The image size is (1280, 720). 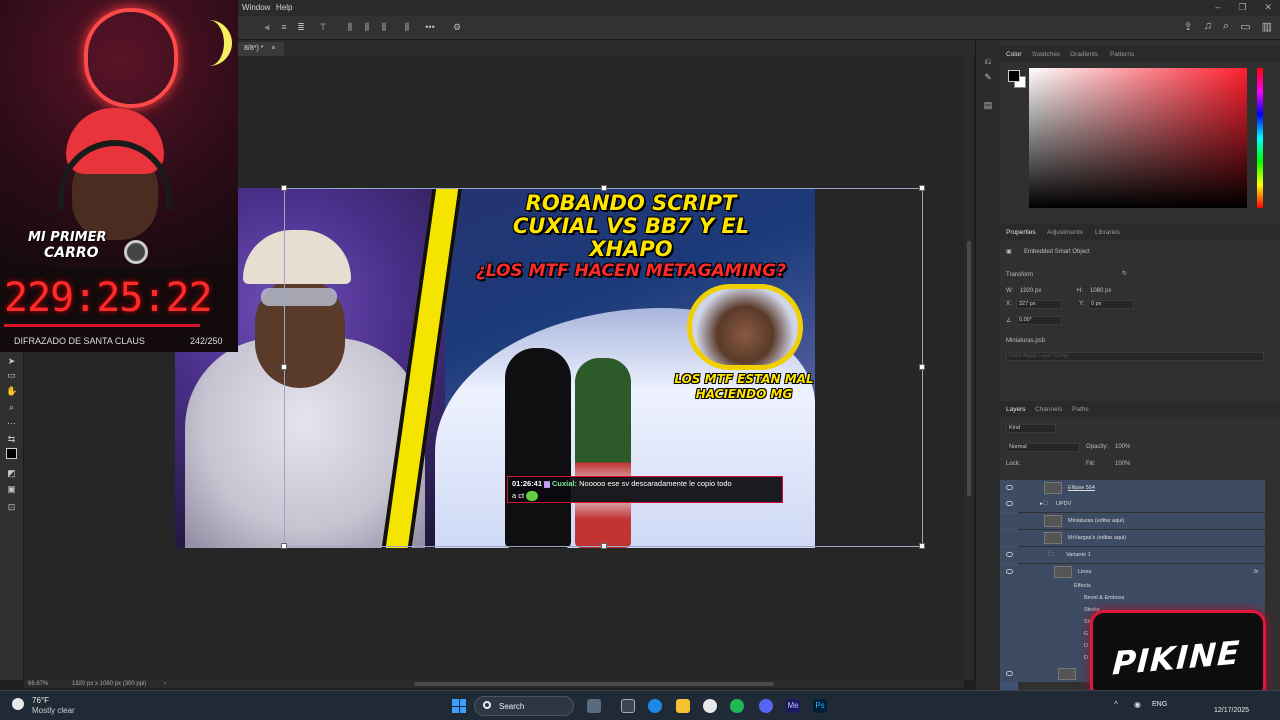 I want to click on linked-file: Miniaturas.psb, so click(x=1026, y=341).